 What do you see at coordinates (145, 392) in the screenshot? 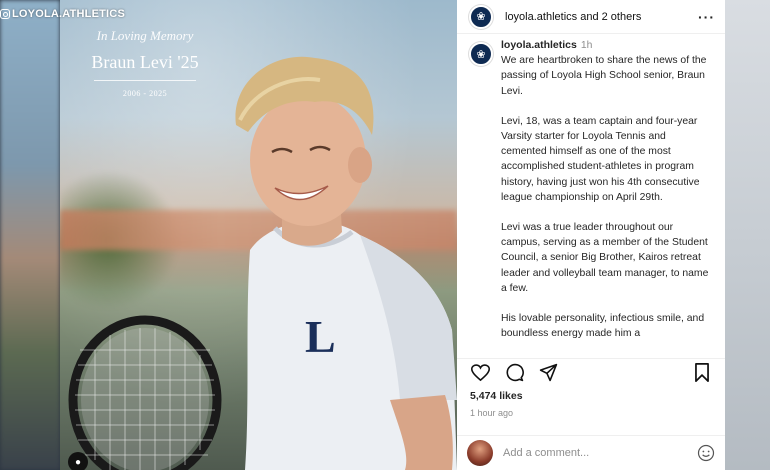
I see `tennis-racket` at bounding box center [145, 392].